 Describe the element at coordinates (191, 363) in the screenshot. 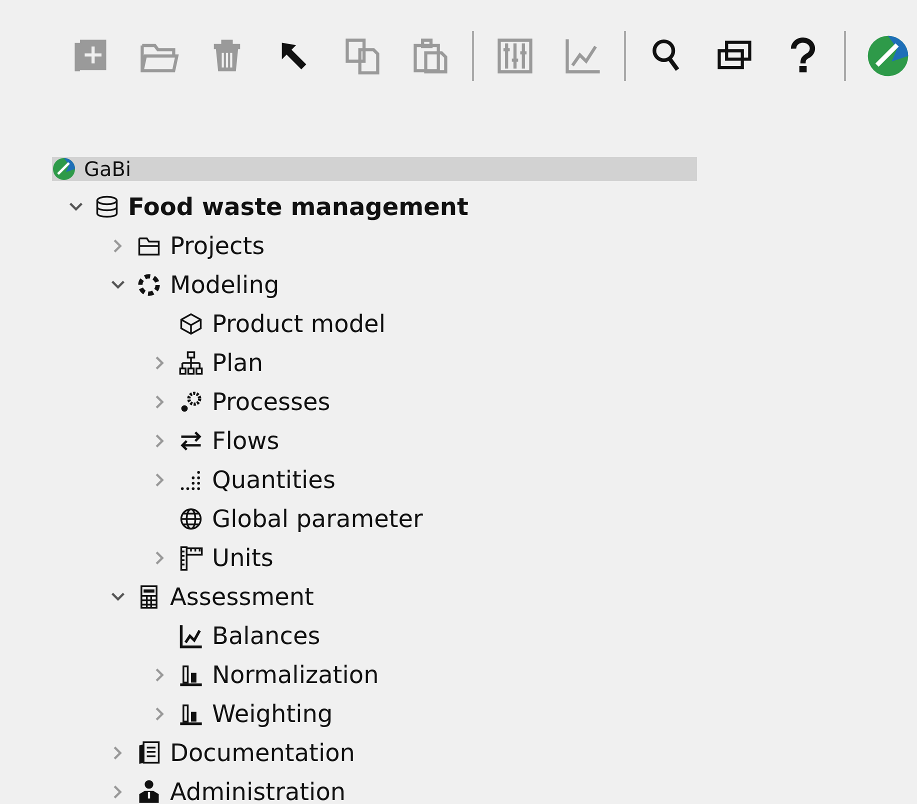

I see `hierarchy-icon` at that location.